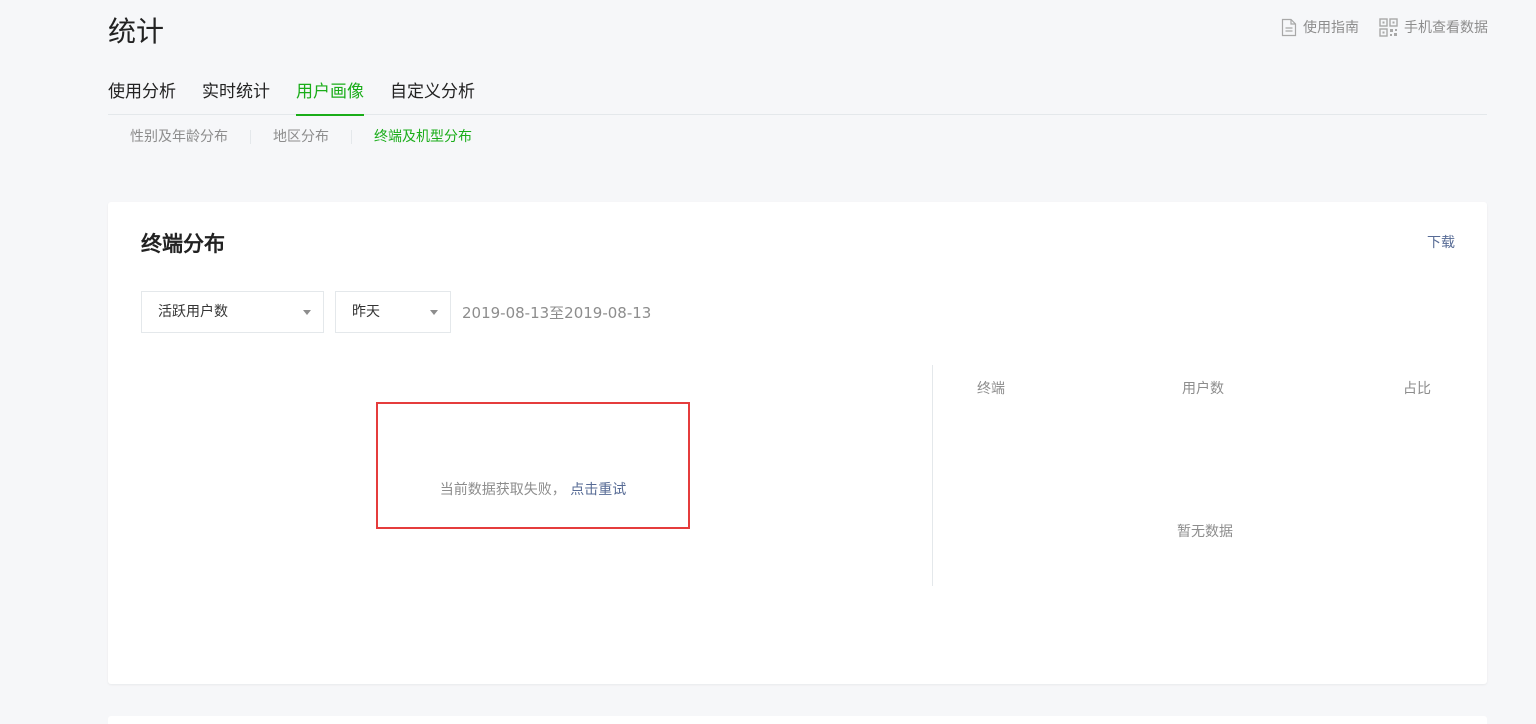  I want to click on sub-tabs: 性别及年龄分布 地区分布 终端及机型分布, so click(301, 137).